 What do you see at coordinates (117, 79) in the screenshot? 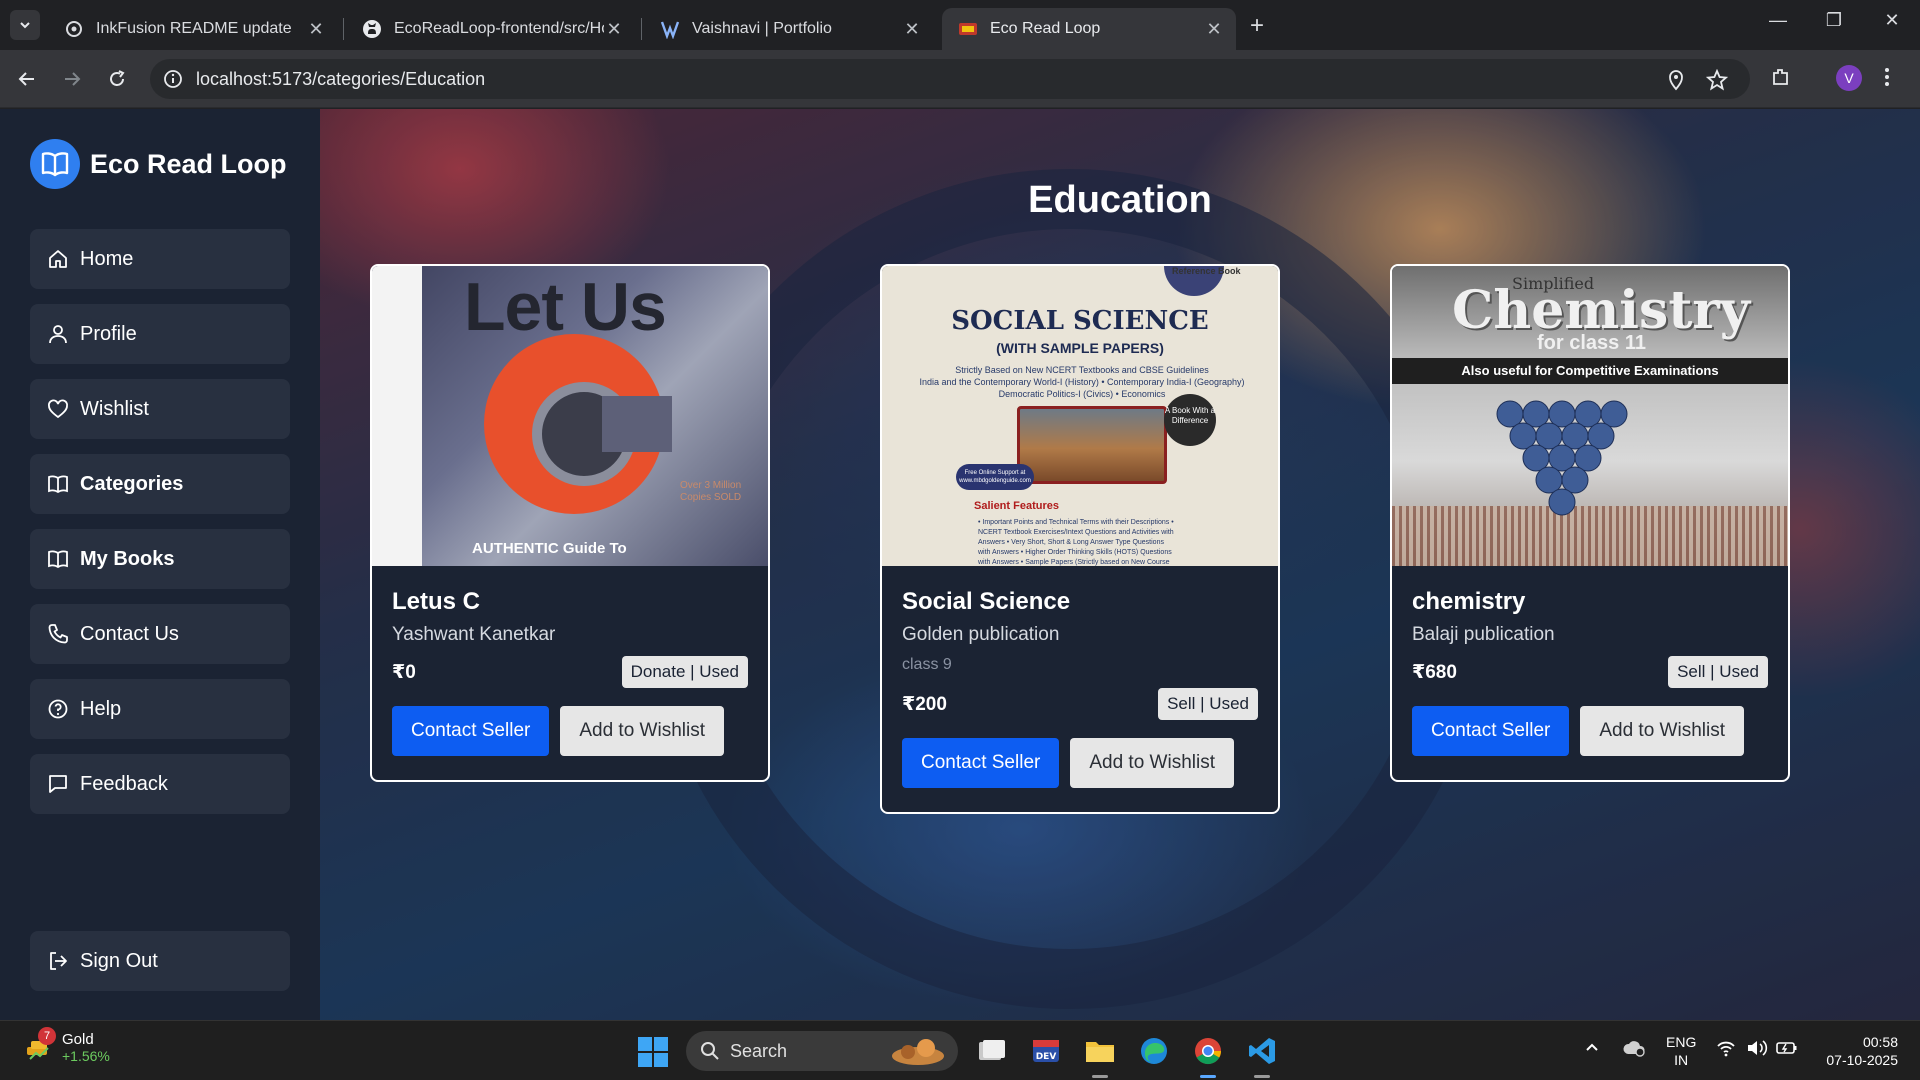
I see `reload-button` at bounding box center [117, 79].